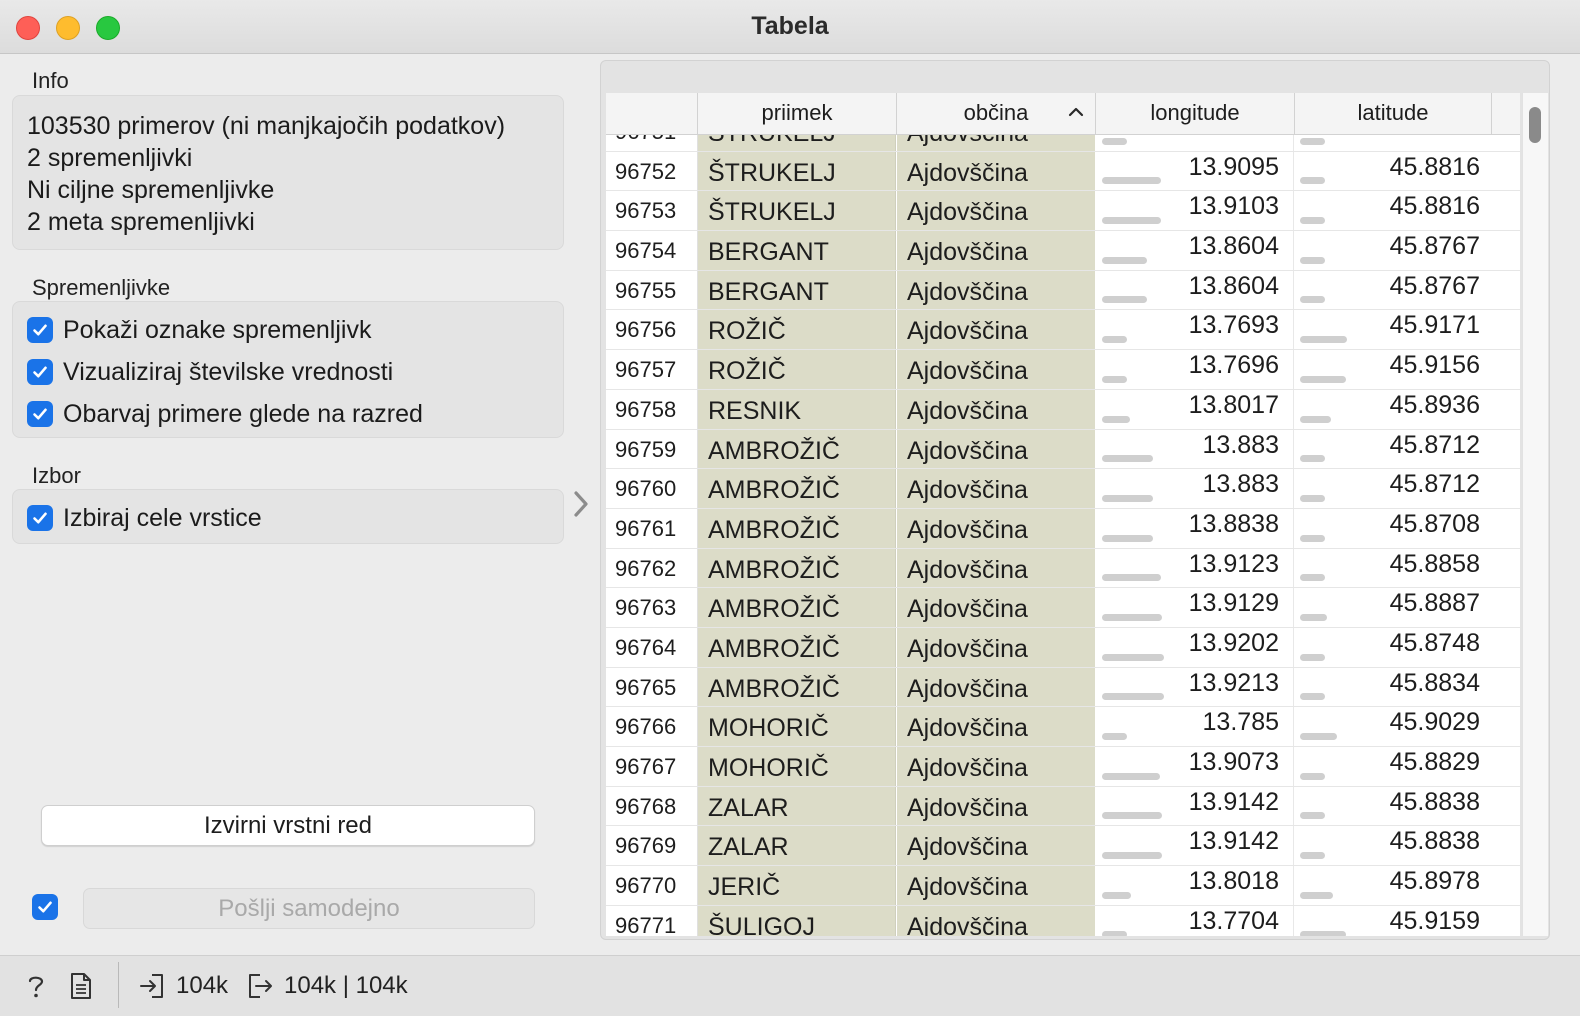  What do you see at coordinates (309, 908) in the screenshot?
I see `send-auto-button: Pošlji samodejno` at bounding box center [309, 908].